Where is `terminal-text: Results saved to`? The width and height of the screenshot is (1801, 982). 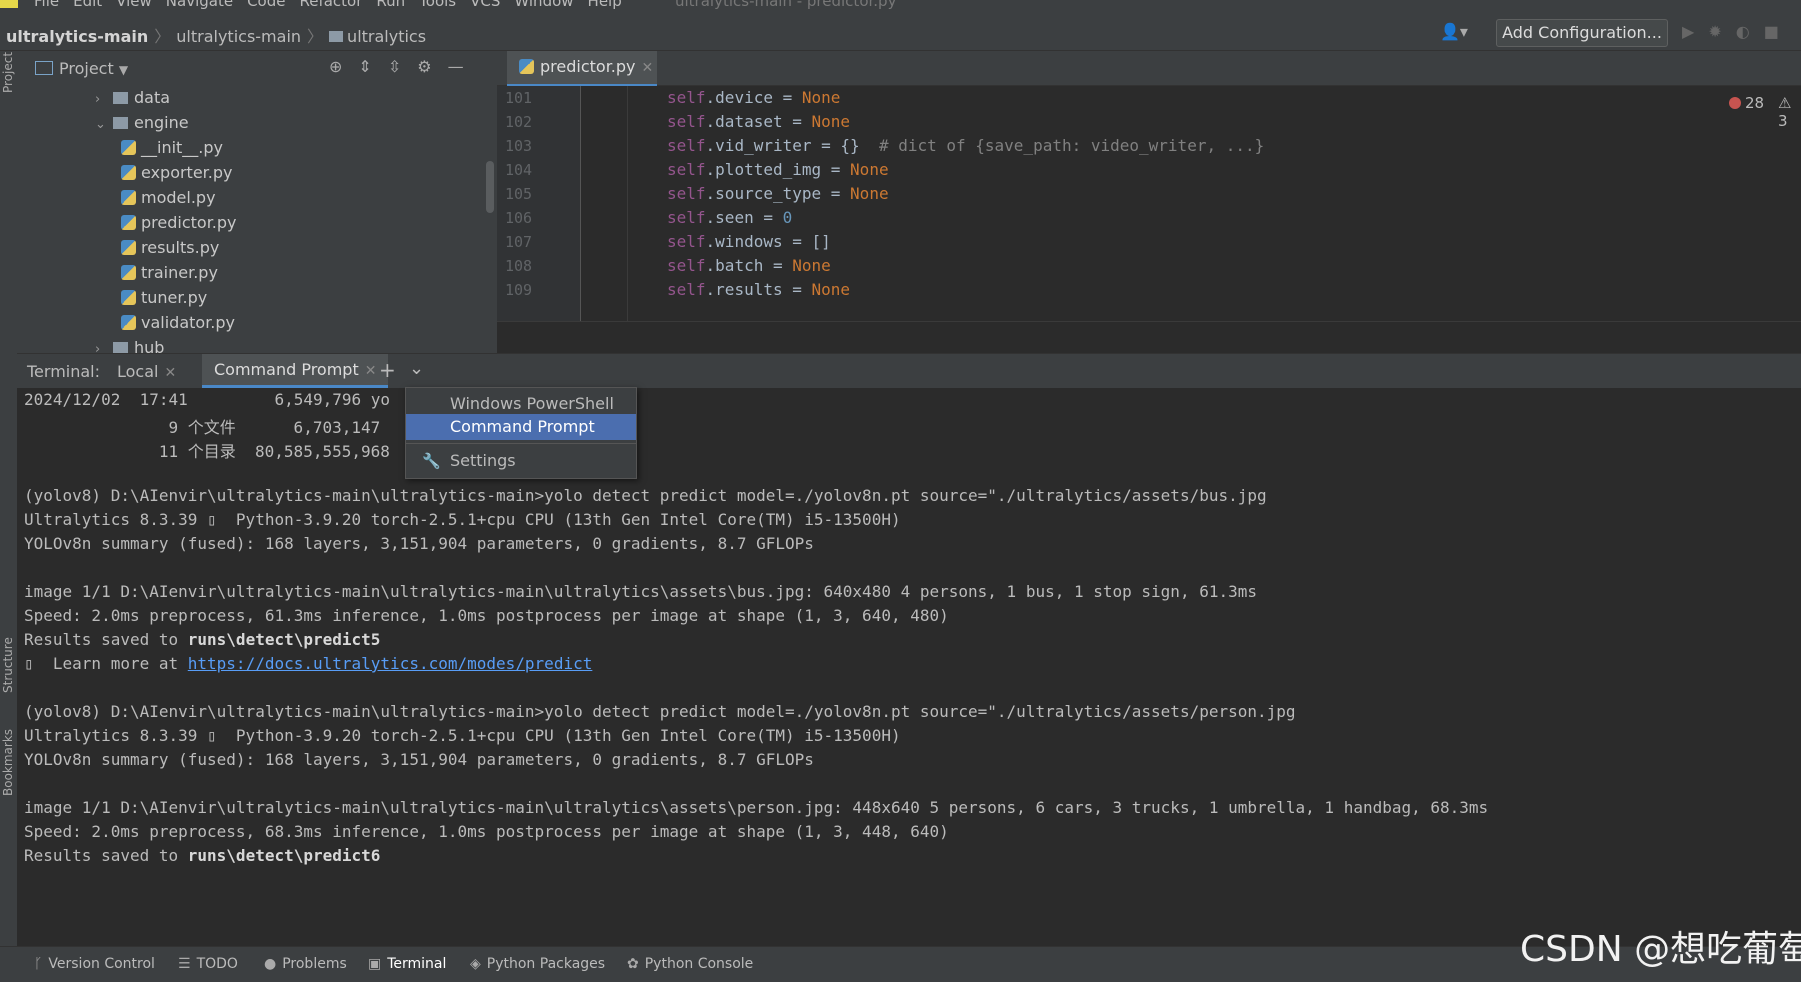 terminal-text: Results saved to is located at coordinates (106, 855).